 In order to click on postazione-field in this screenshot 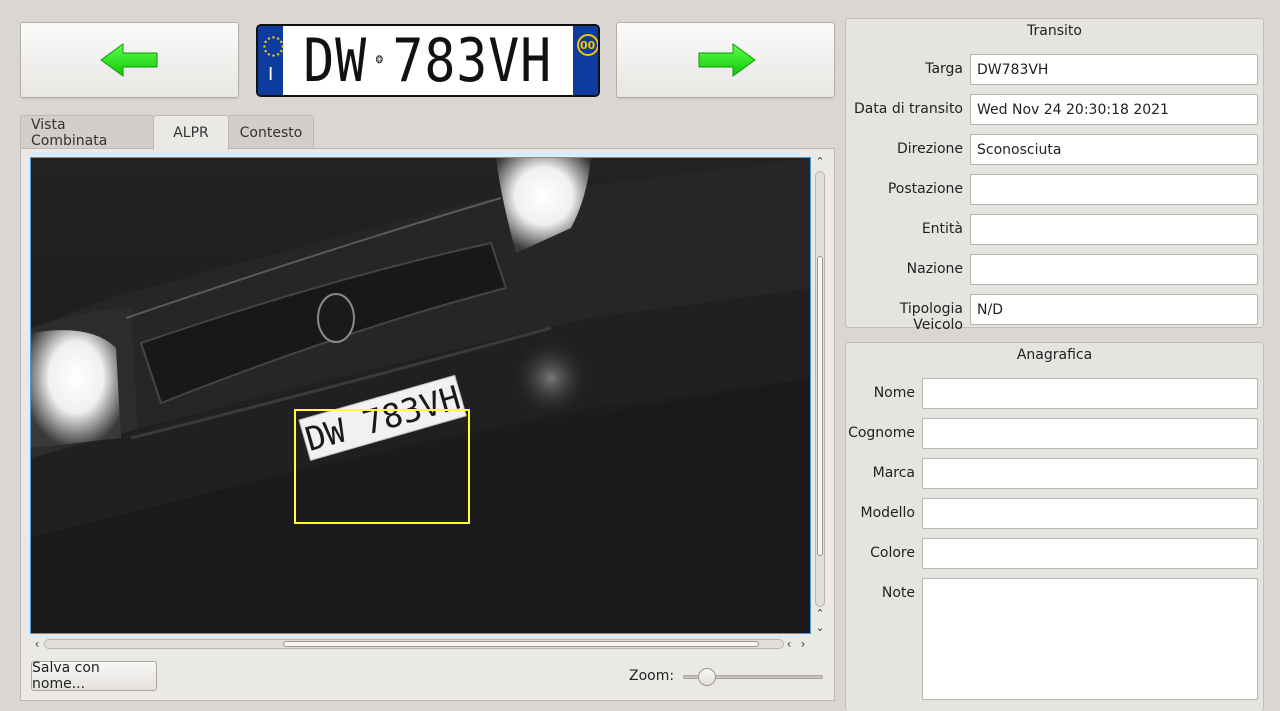, I will do `click(1114, 189)`.